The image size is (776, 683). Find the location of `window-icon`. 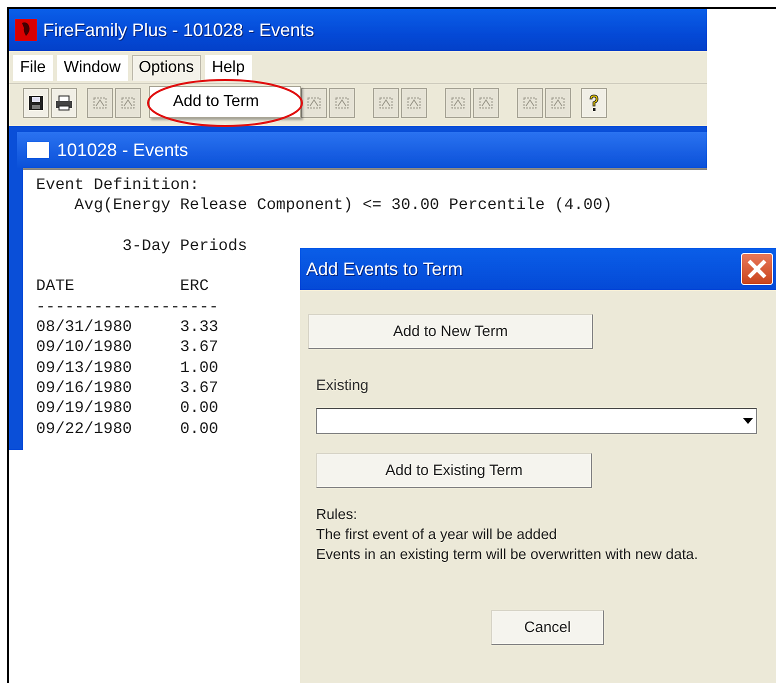

window-icon is located at coordinates (38, 150).